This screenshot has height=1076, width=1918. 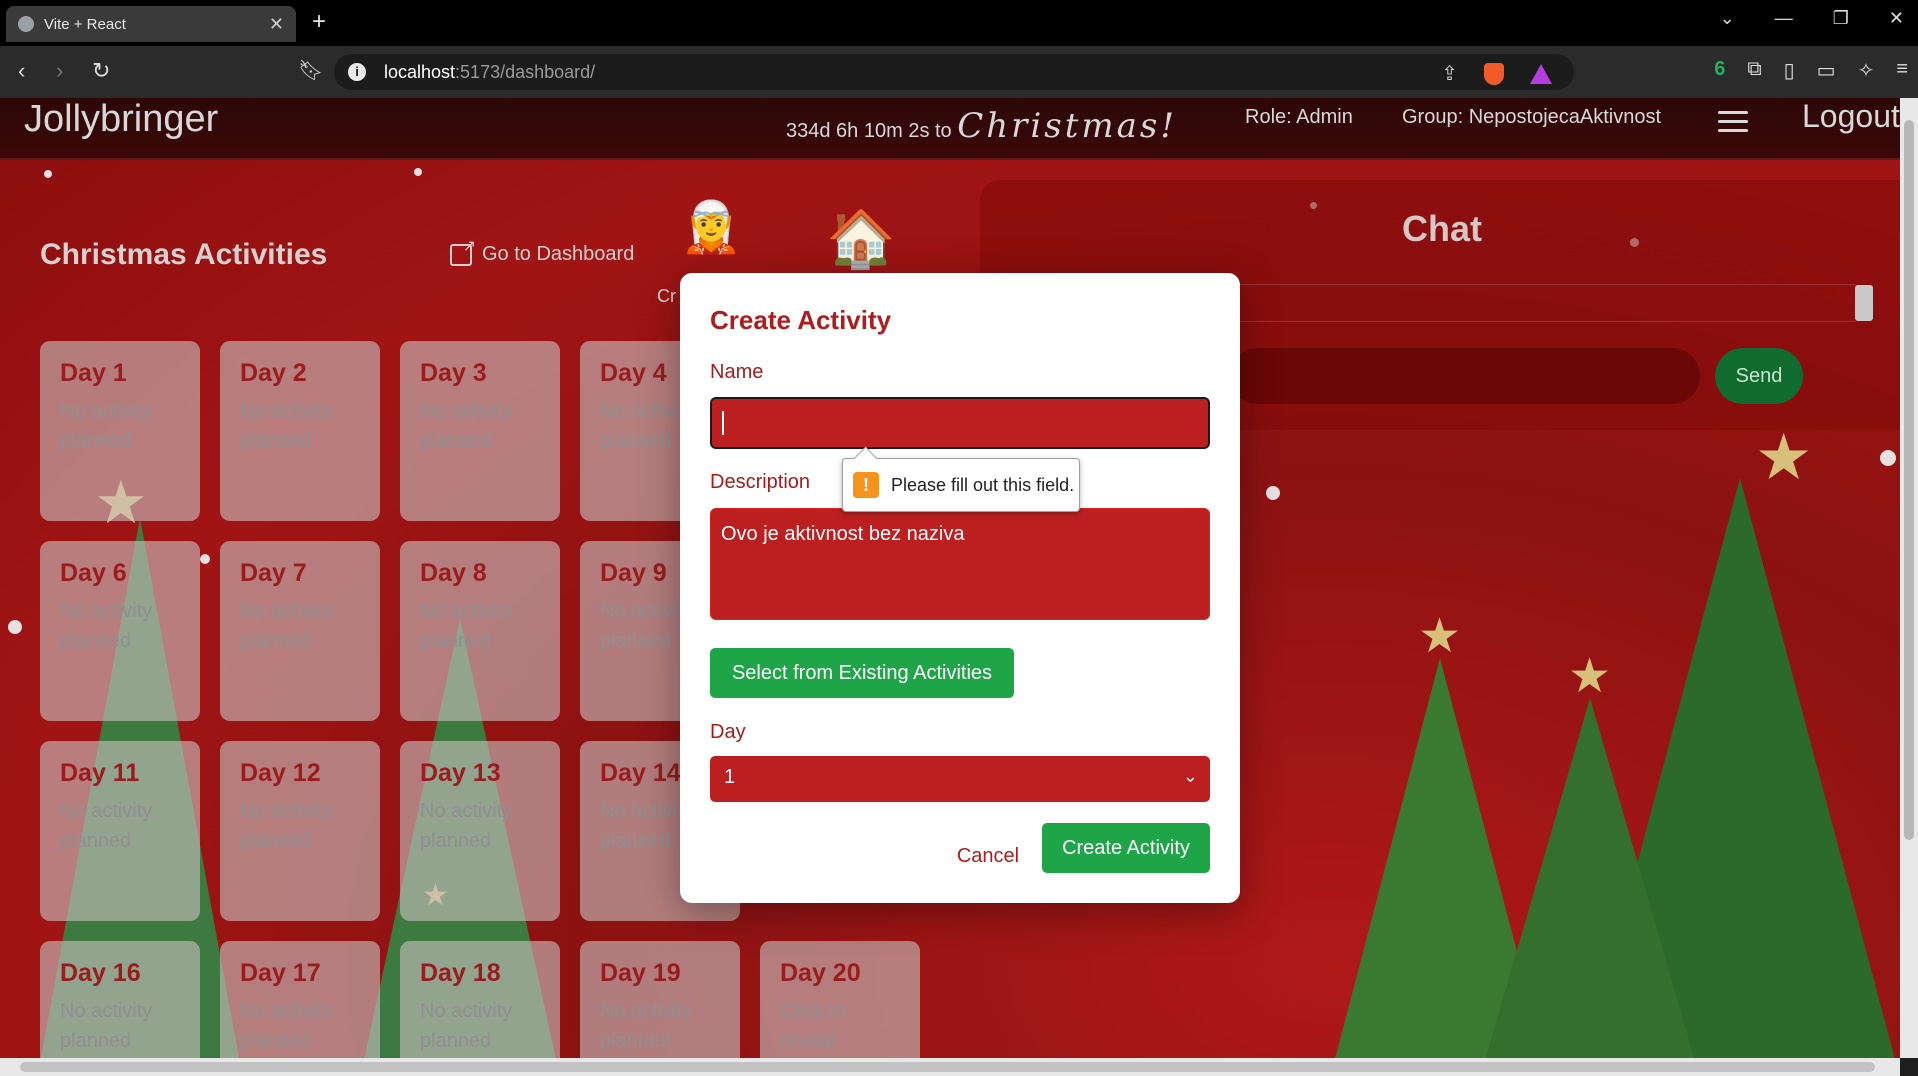 What do you see at coordinates (460, 973) in the screenshot?
I see `day-card-title: Day 18` at bounding box center [460, 973].